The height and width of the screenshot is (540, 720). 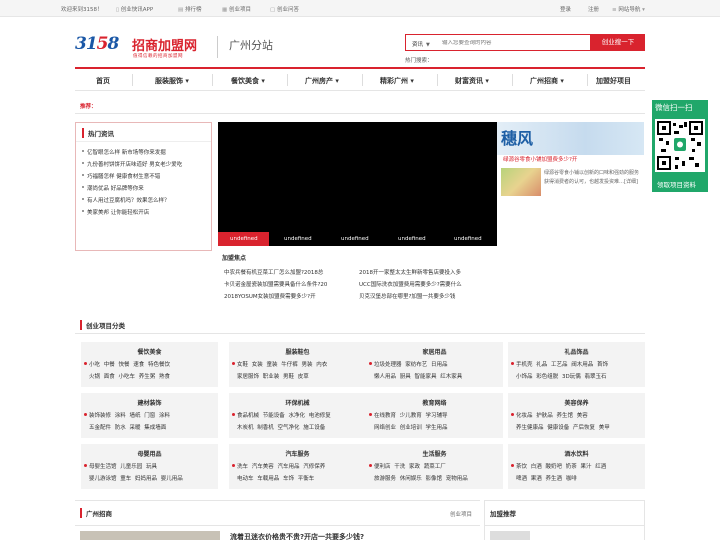 I want to click on search-input, so click(x=512, y=43).